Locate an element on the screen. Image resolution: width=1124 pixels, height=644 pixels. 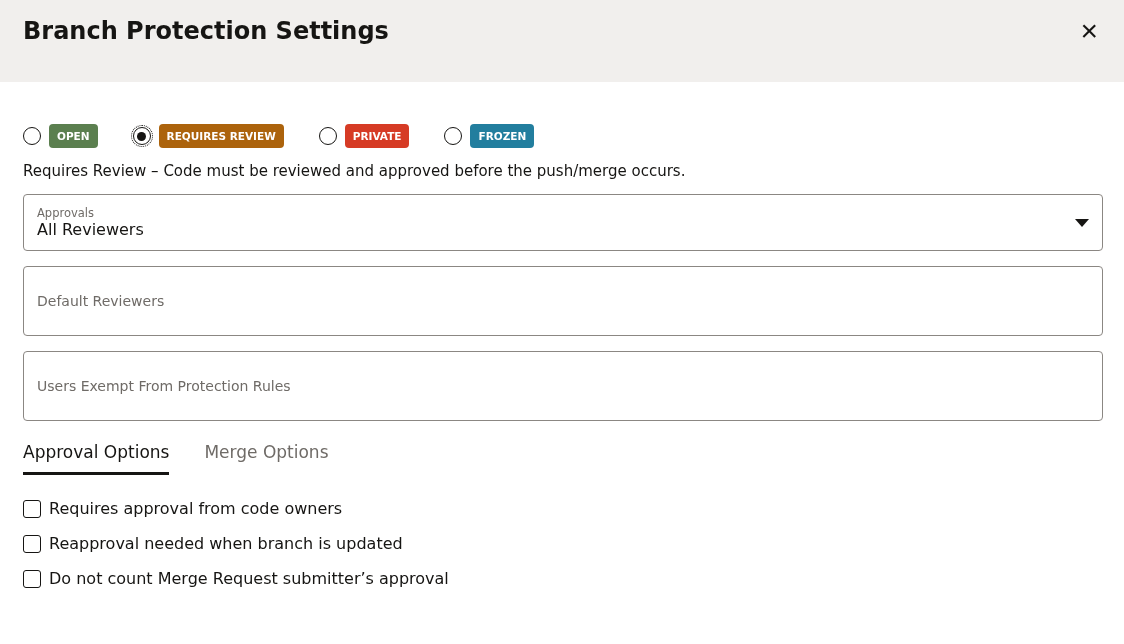
tab: Approval Options is located at coordinates (96, 455).